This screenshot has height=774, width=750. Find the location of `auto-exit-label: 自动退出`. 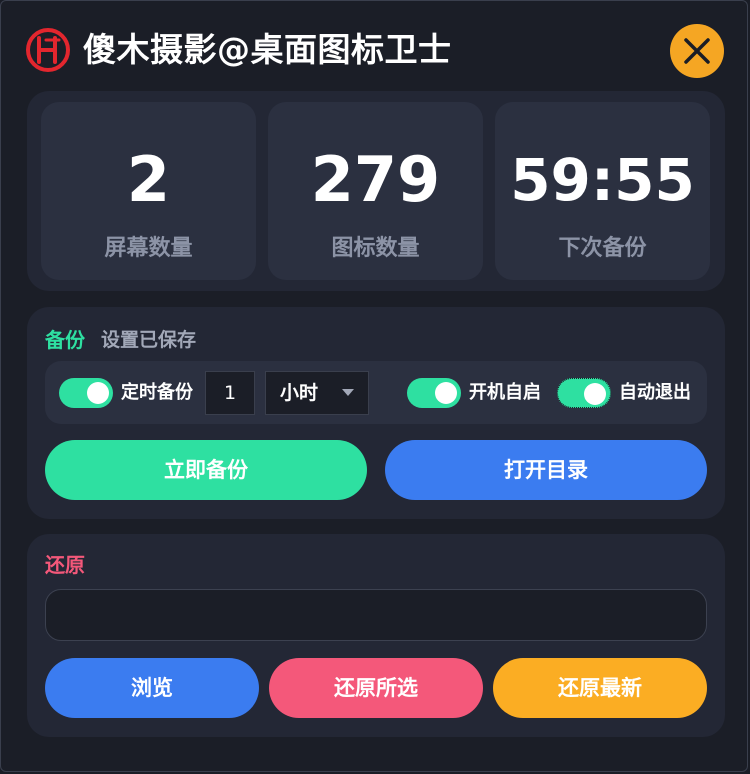

auto-exit-label: 自动退出 is located at coordinates (655, 392).